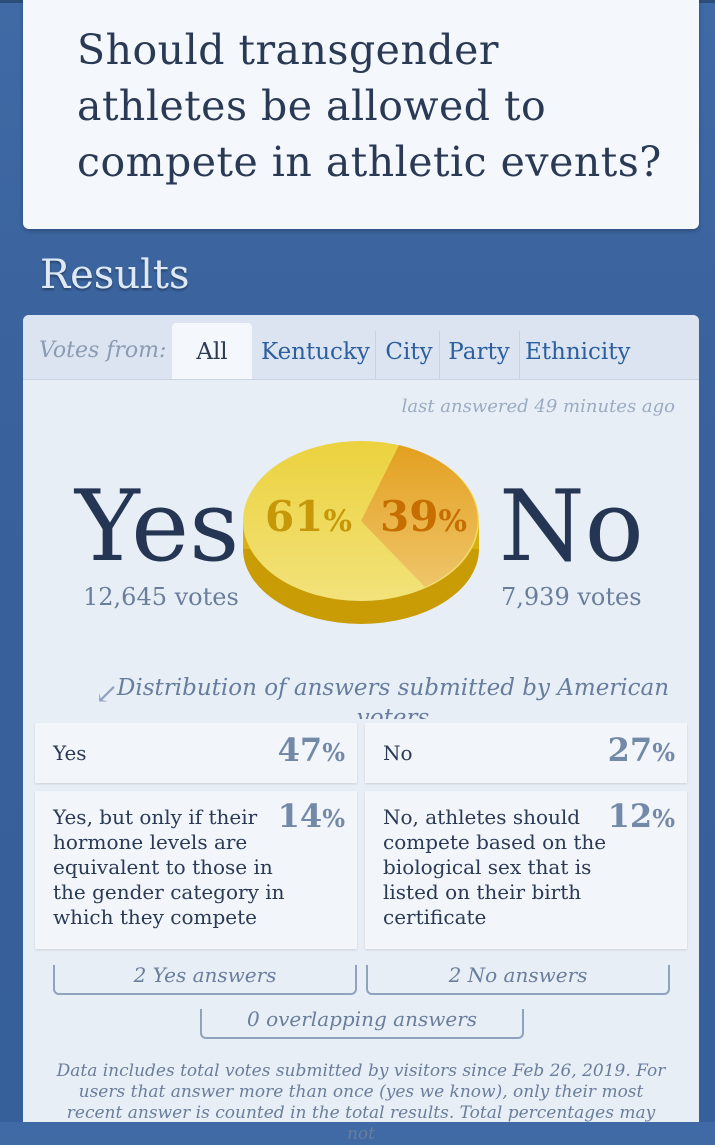 Image resolution: width=715 pixels, height=1145 pixels. Describe the element at coordinates (308, 516) in the screenshot. I see `pie-yes-percent: 61%` at that location.